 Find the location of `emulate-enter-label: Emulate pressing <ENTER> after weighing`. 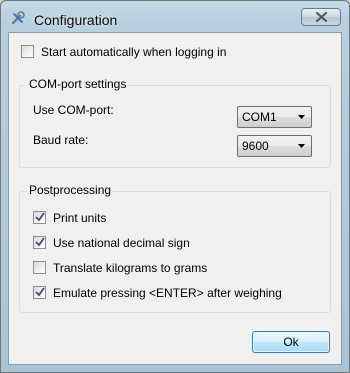

emulate-enter-label: Emulate pressing <ENTER> after weighing is located at coordinates (167, 293).